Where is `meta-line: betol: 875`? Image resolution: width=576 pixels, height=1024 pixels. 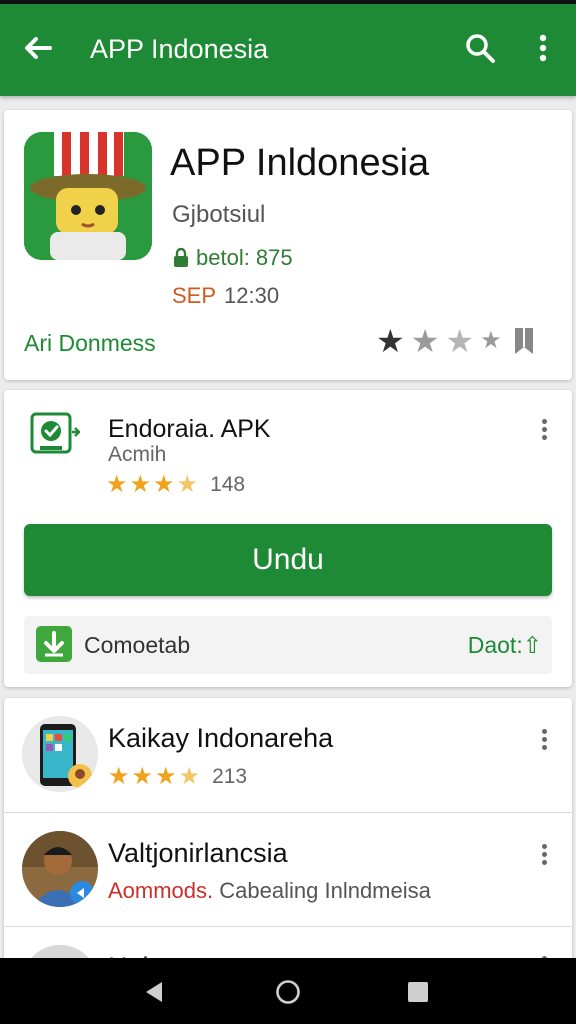 meta-line: betol: 875 is located at coordinates (232, 258).